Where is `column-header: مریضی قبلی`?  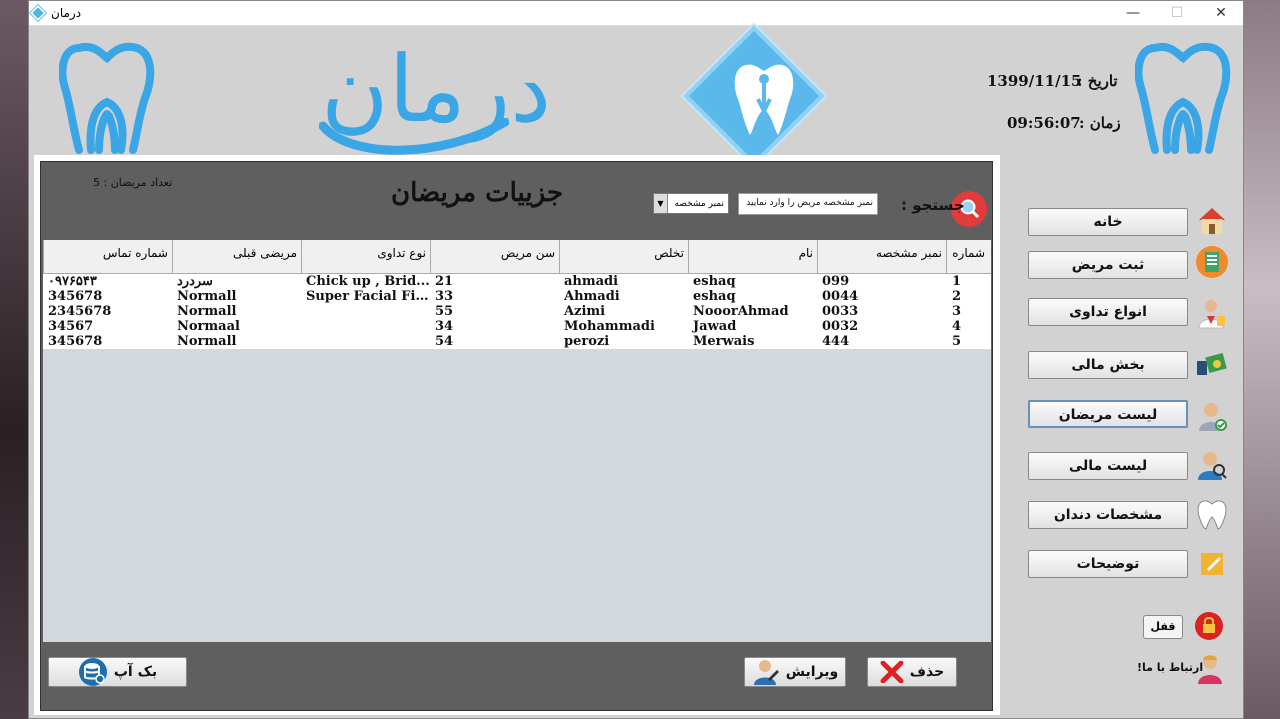 column-header: مریضی قبلی is located at coordinates (236, 256).